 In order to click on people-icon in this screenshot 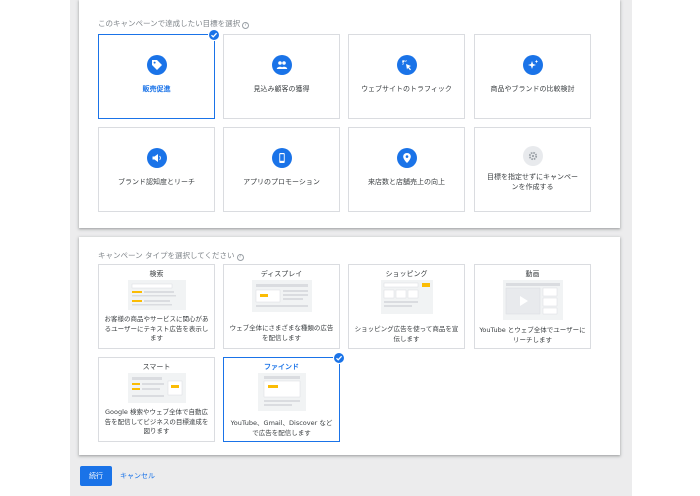, I will do `click(281, 65)`.